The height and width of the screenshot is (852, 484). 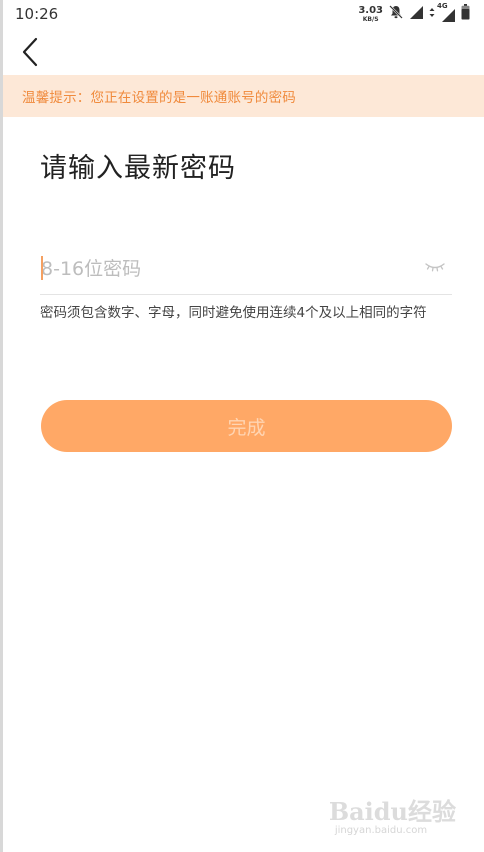 I want to click on chevron-left-icon, so click(x=30, y=52).